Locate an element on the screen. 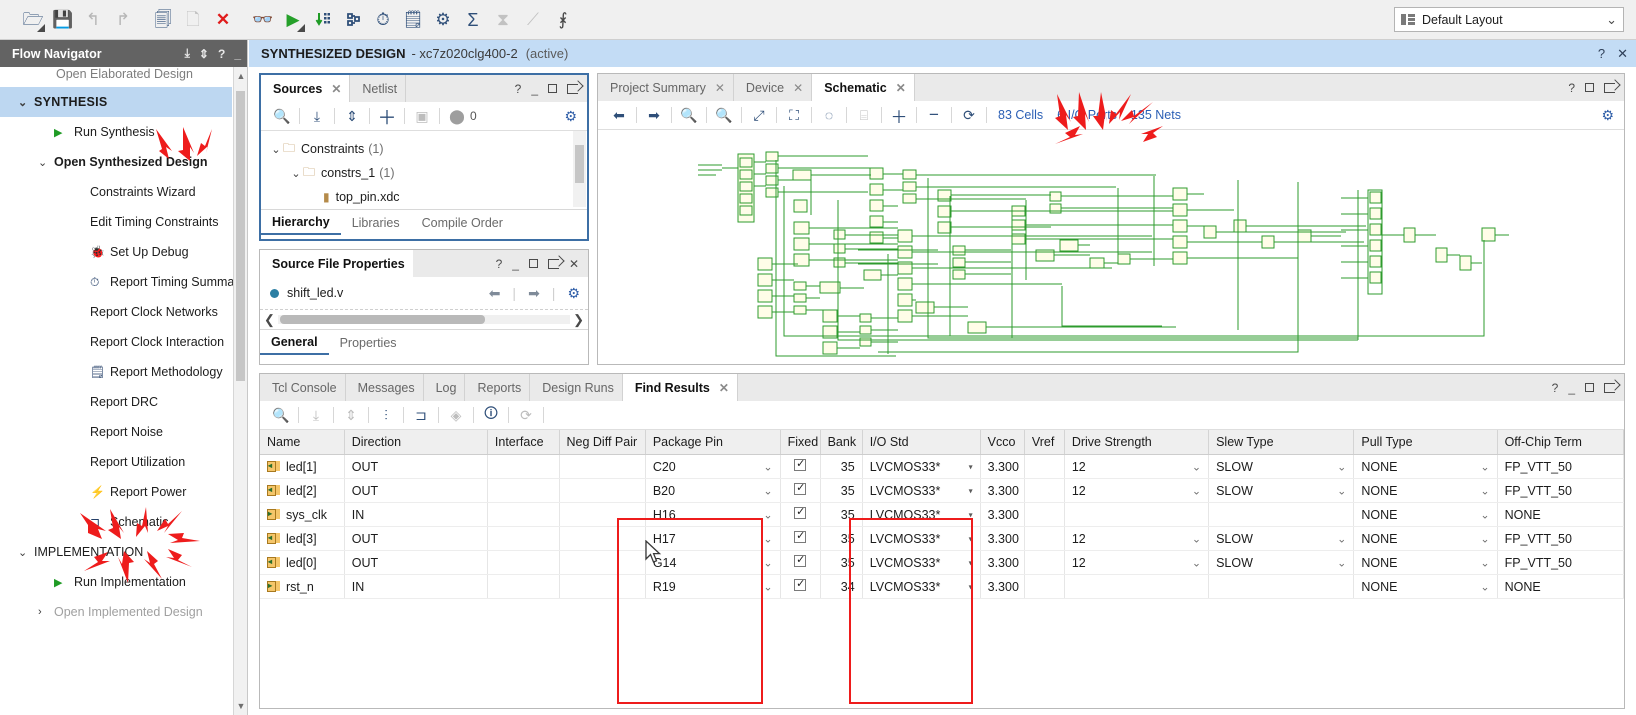 This screenshot has width=1636, height=715. design-help-icon: ? is located at coordinates (1601, 54).